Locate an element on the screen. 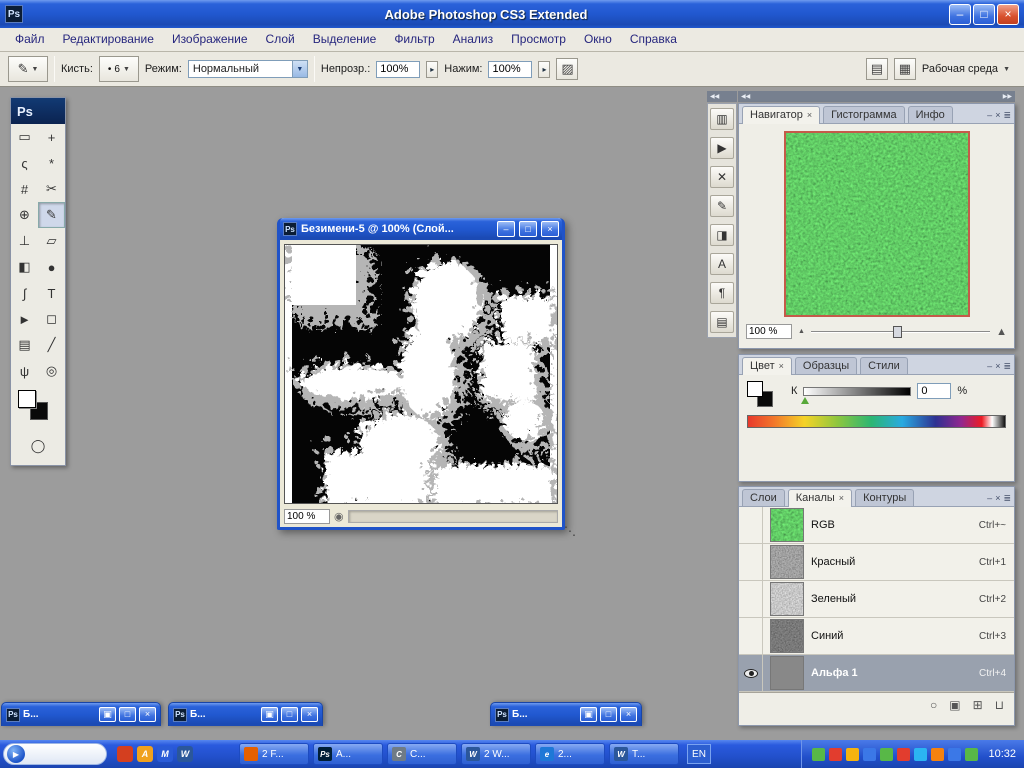 The height and width of the screenshot is (768, 1024). menu-image: Изображение is located at coordinates (210, 39).